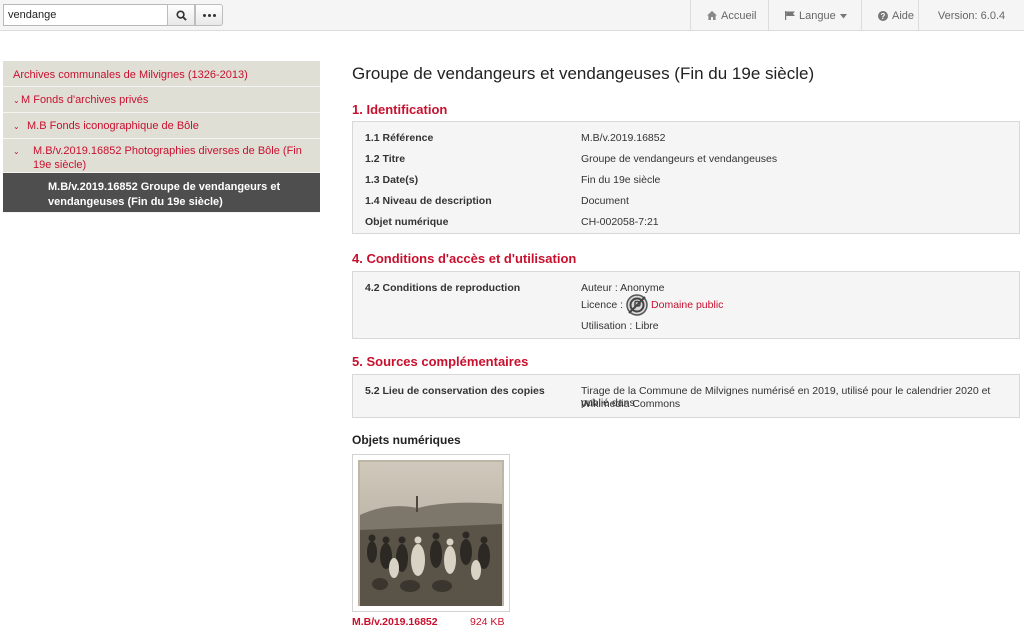 The height and width of the screenshot is (634, 1024). Describe the element at coordinates (428, 201) in the screenshot. I see `row-label: 1.4 Niveau de description` at that location.